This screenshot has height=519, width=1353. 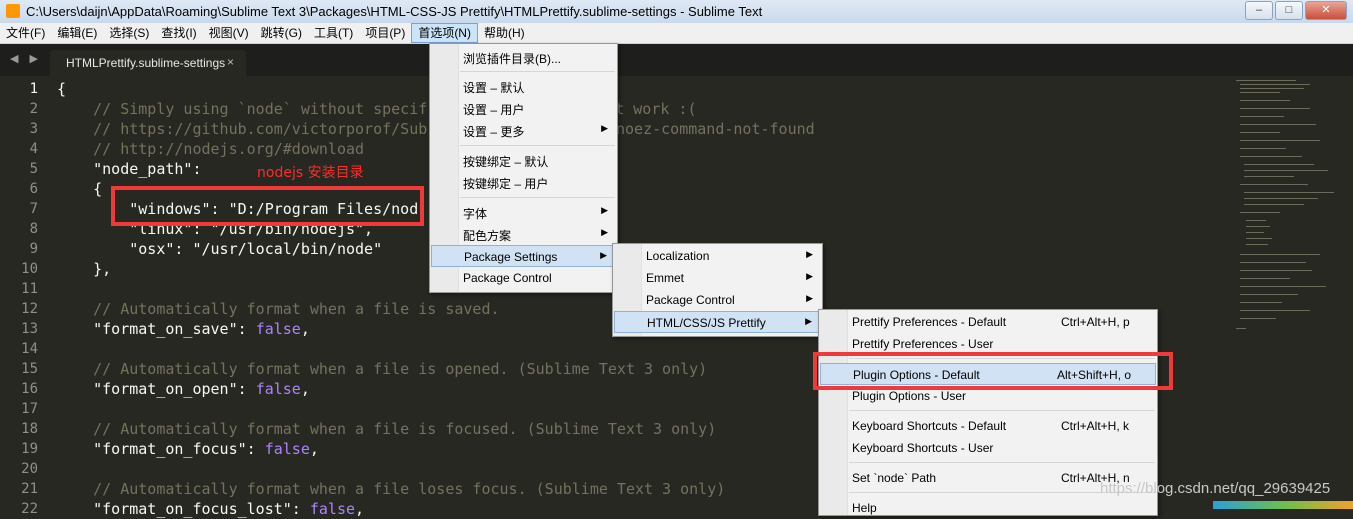 I want to click on minimap, so click(x=1287, y=258).